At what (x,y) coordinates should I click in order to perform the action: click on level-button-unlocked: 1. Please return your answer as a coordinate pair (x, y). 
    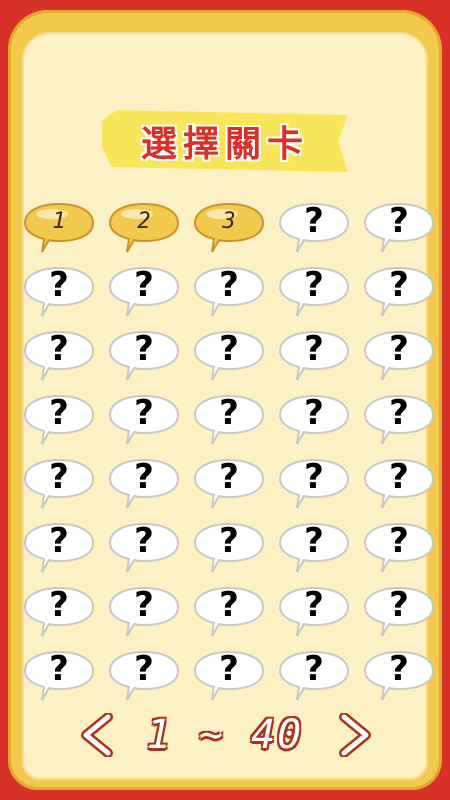
    Looking at the image, I should click on (59, 228).